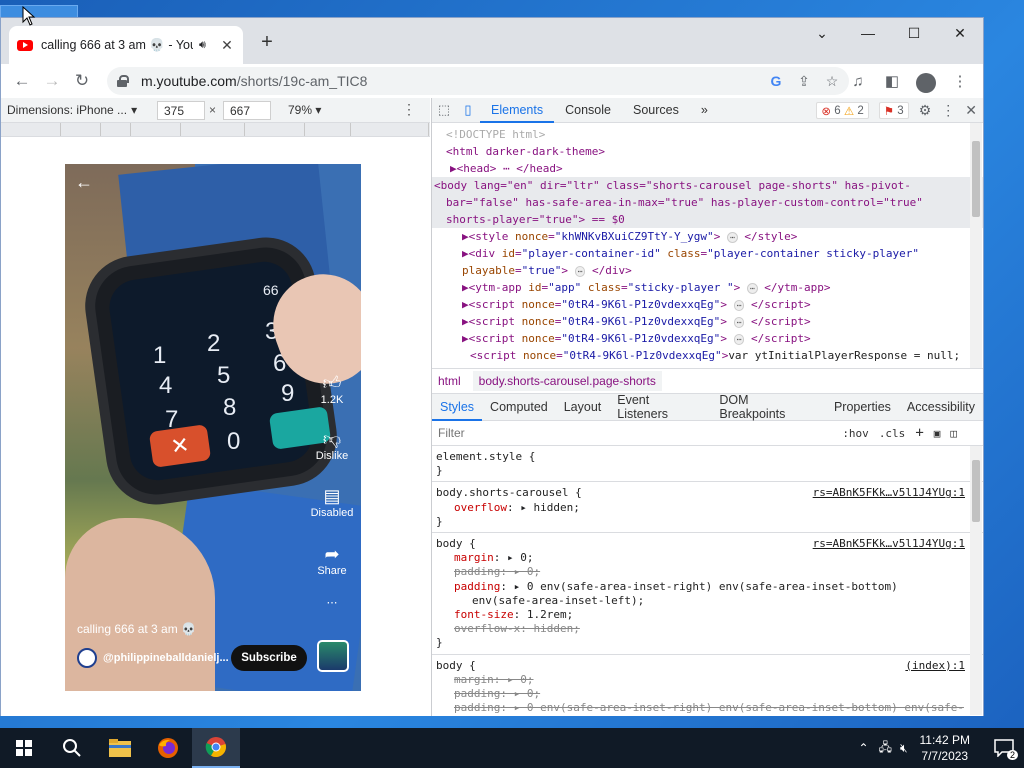 The width and height of the screenshot is (1024, 768). I want to click on tab-accessibility: Accessibility, so click(941, 407).